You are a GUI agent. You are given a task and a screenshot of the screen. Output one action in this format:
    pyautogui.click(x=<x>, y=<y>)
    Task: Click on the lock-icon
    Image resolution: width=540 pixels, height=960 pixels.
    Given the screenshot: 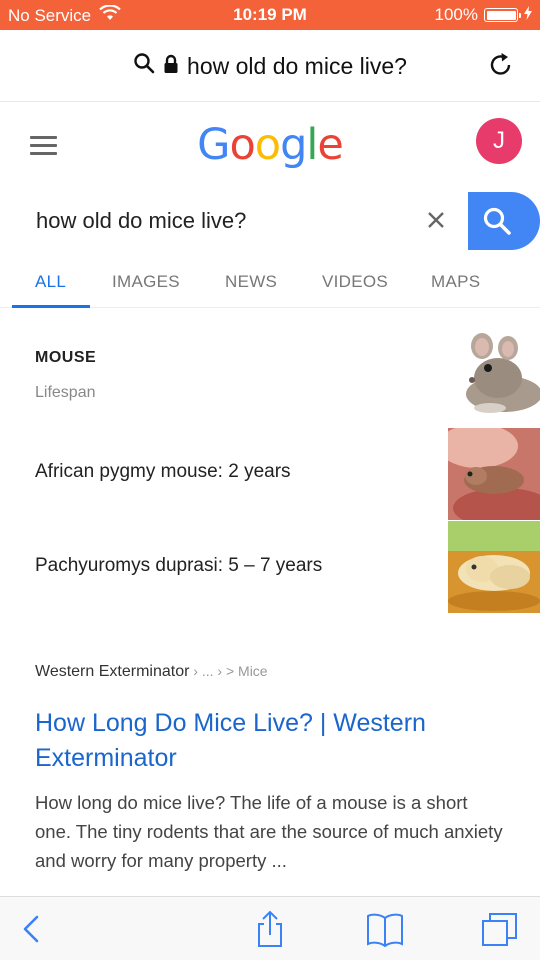 What is the action you would take?
    pyautogui.click(x=171, y=66)
    